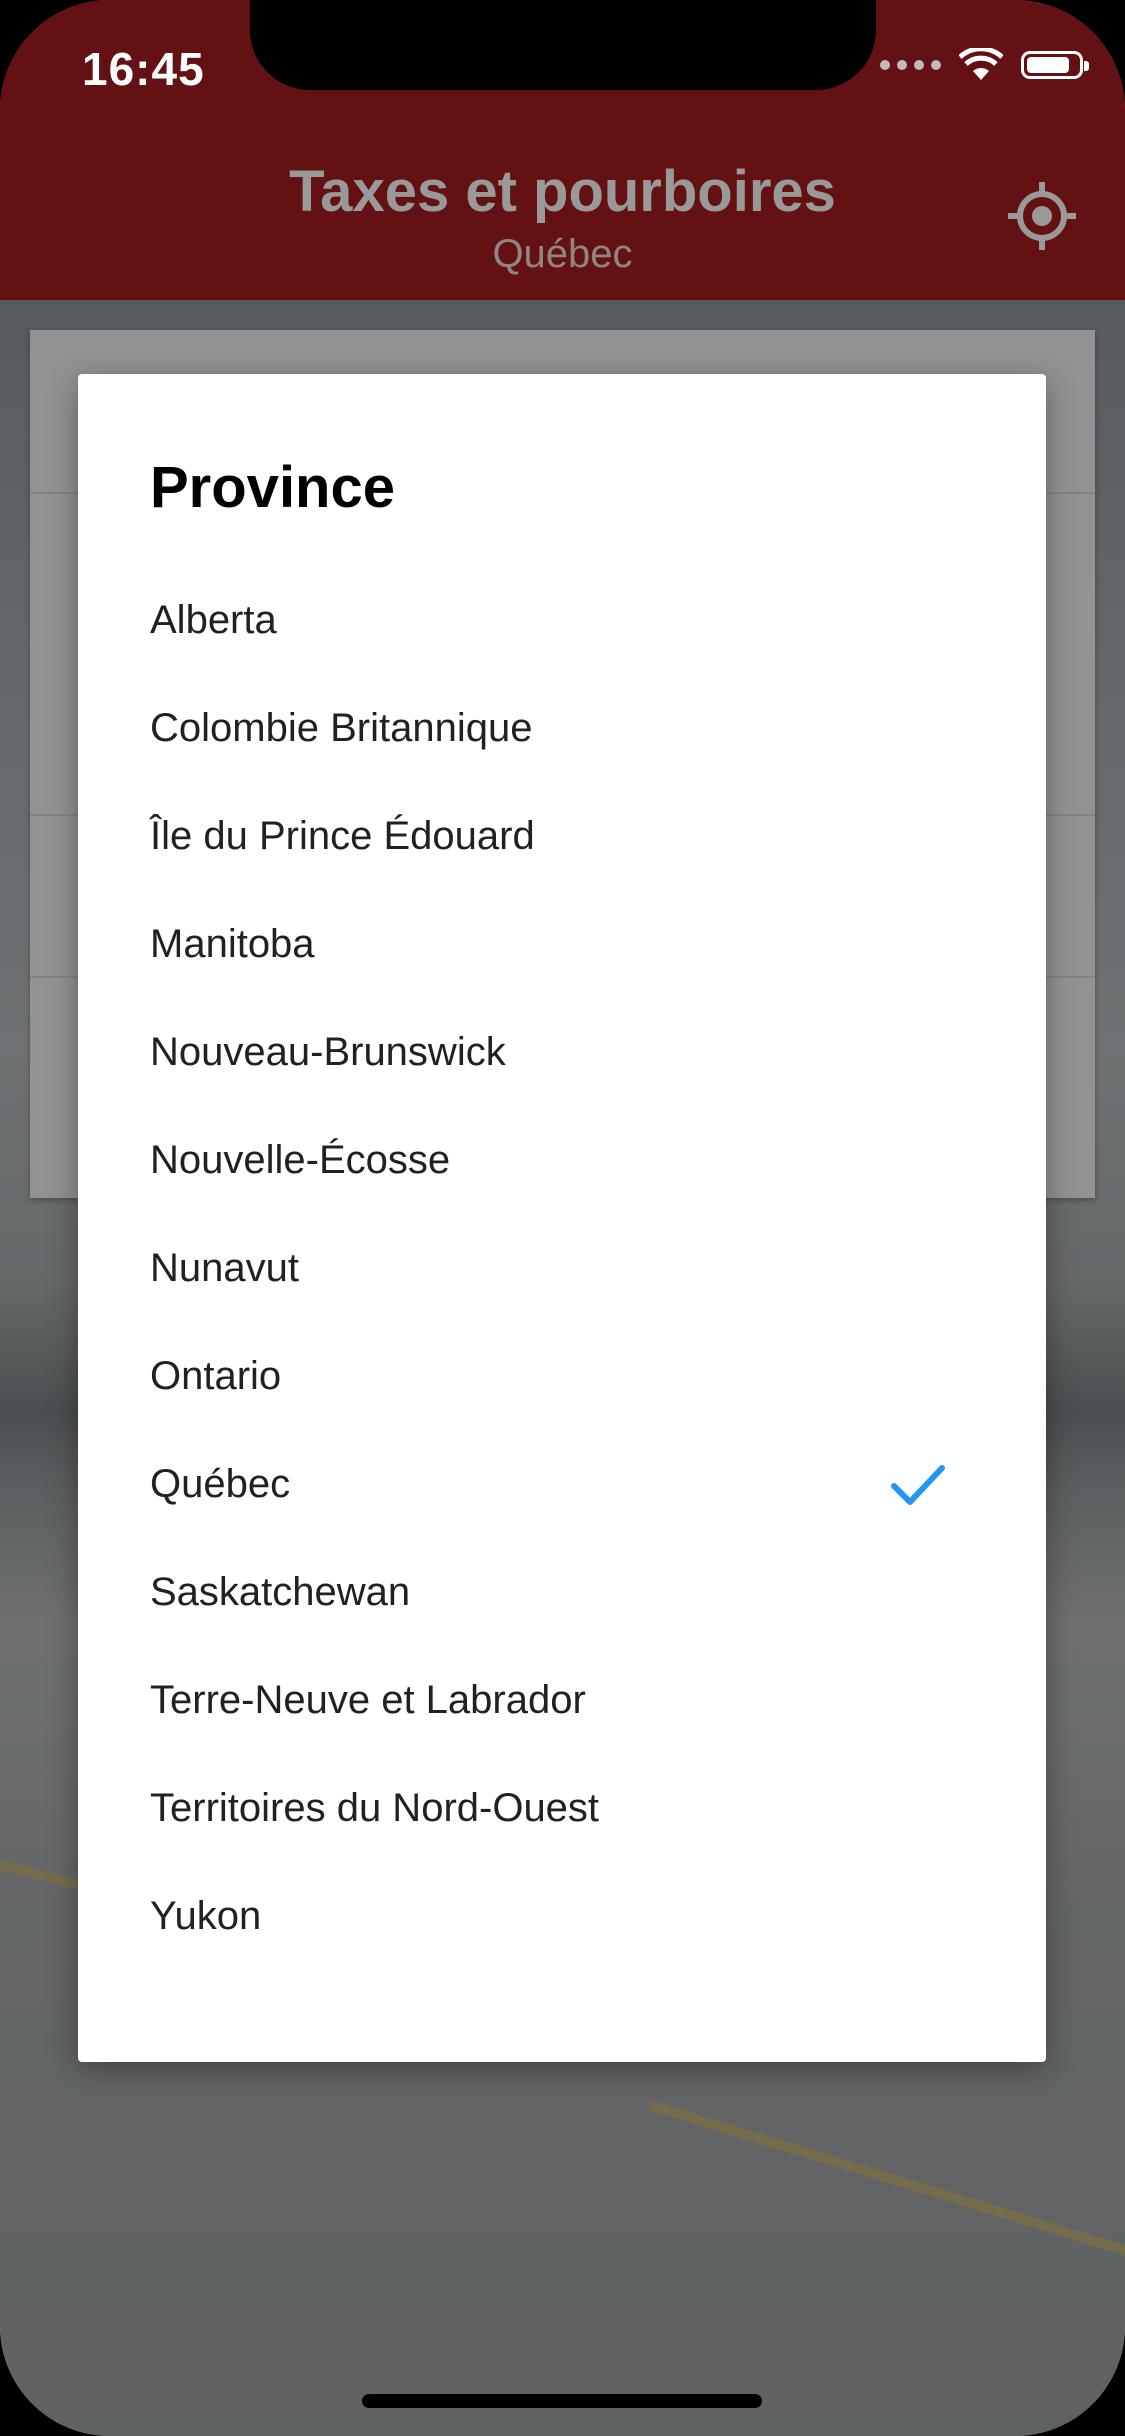 The image size is (1125, 2436). Describe the element at coordinates (562, 2401) in the screenshot. I see `home-indicator` at that location.